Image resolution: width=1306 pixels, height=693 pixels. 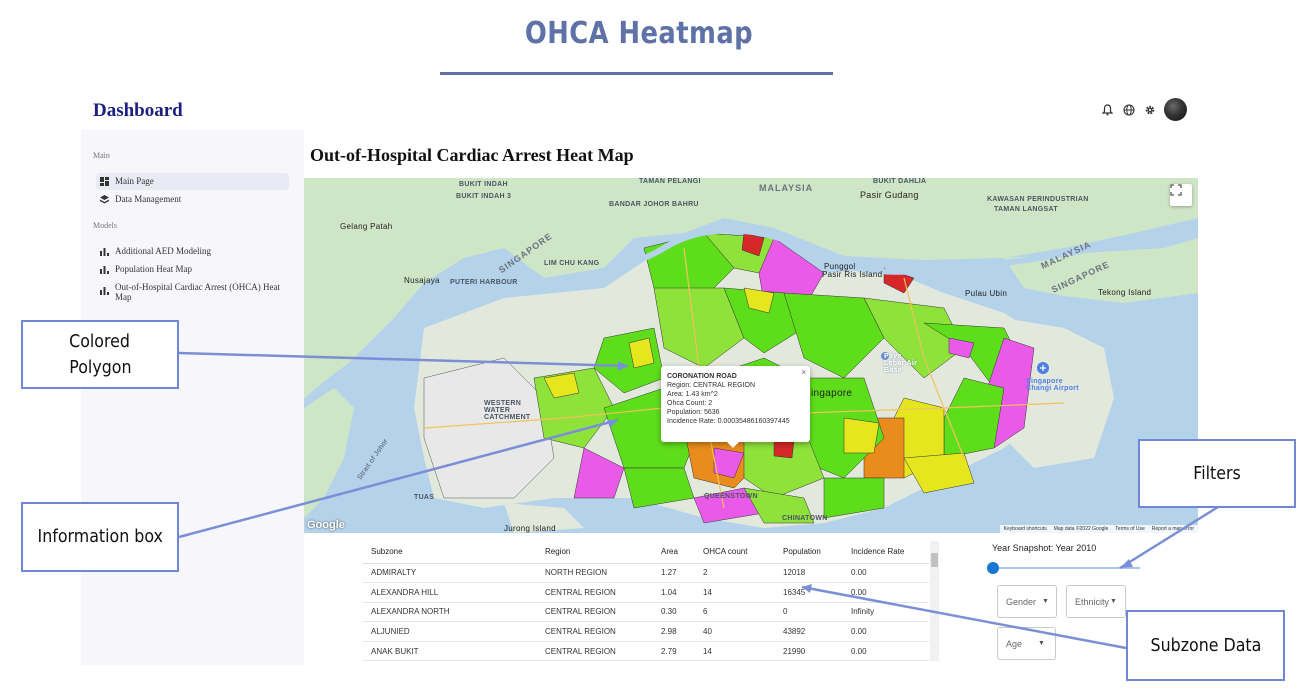 I want to click on callout-filters: Filters, so click(x=1217, y=473).